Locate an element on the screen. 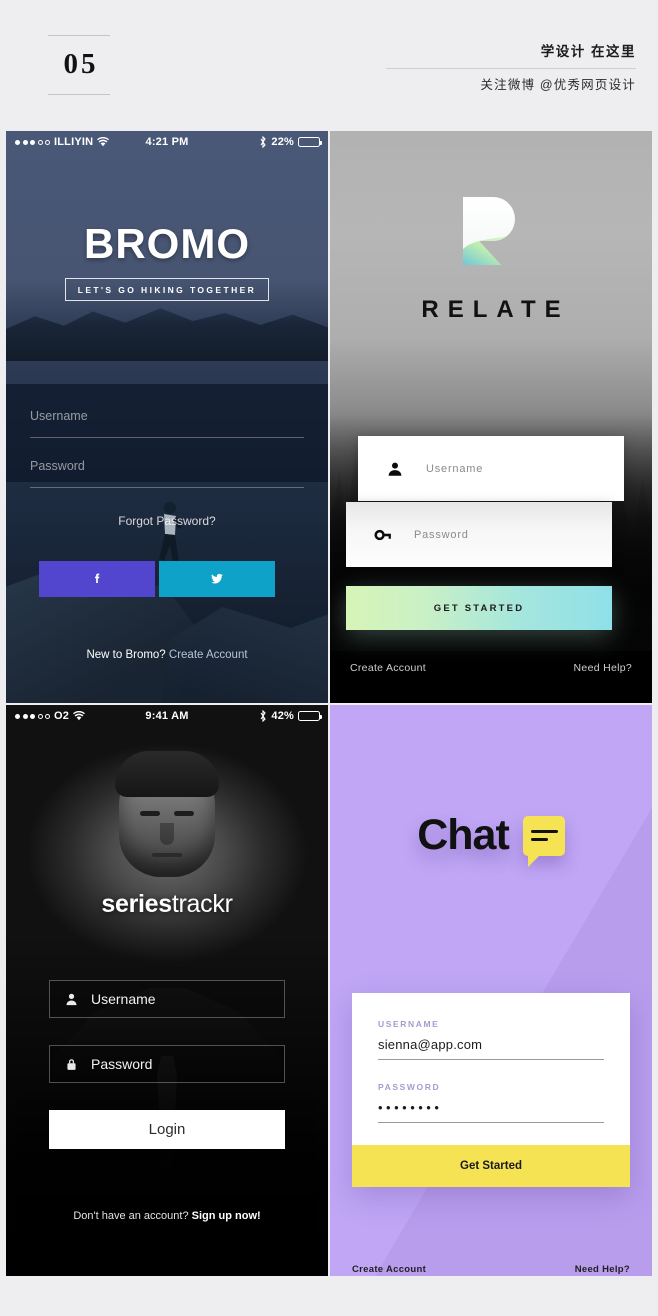 This screenshot has width=658, height=1316. page-number: 05 is located at coordinates (81, 64).